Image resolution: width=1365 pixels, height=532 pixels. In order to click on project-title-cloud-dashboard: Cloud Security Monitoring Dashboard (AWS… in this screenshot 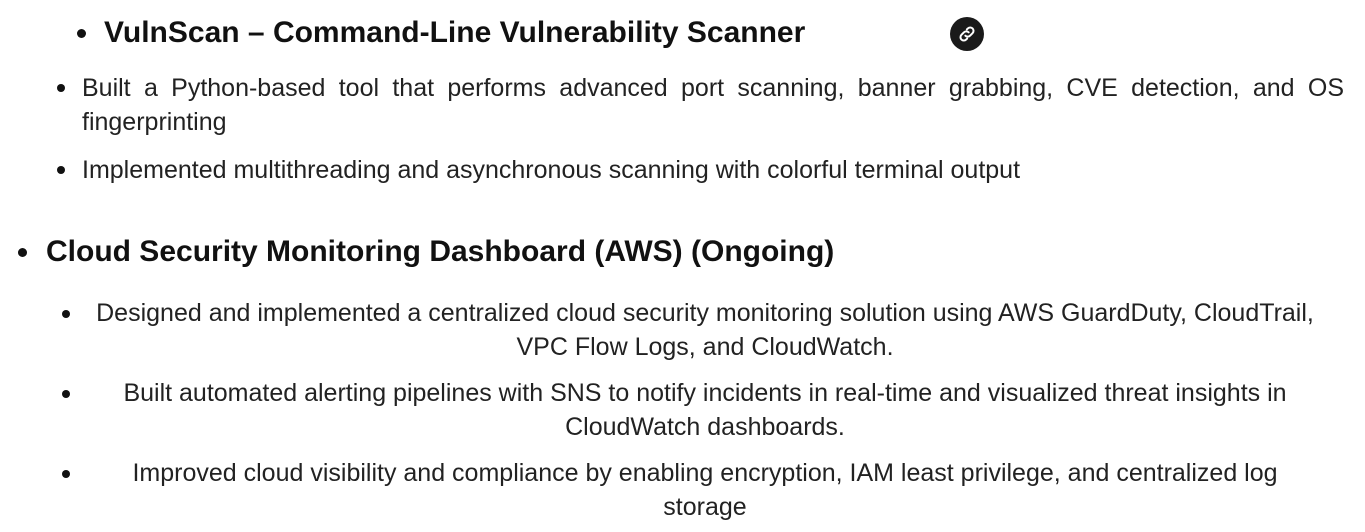, I will do `click(440, 251)`.